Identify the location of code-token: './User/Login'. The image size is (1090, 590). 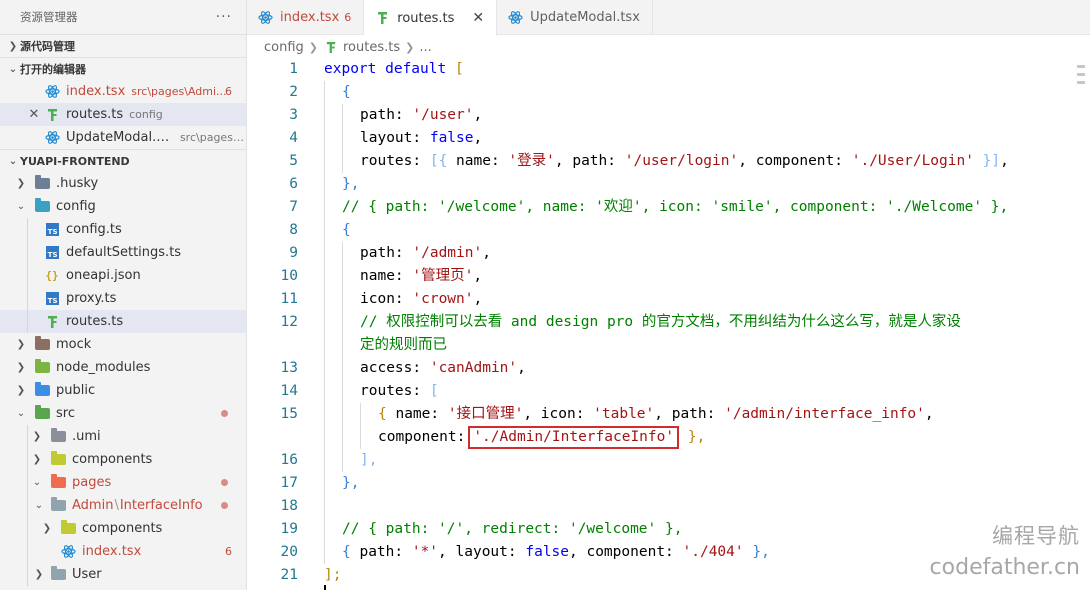
(912, 161).